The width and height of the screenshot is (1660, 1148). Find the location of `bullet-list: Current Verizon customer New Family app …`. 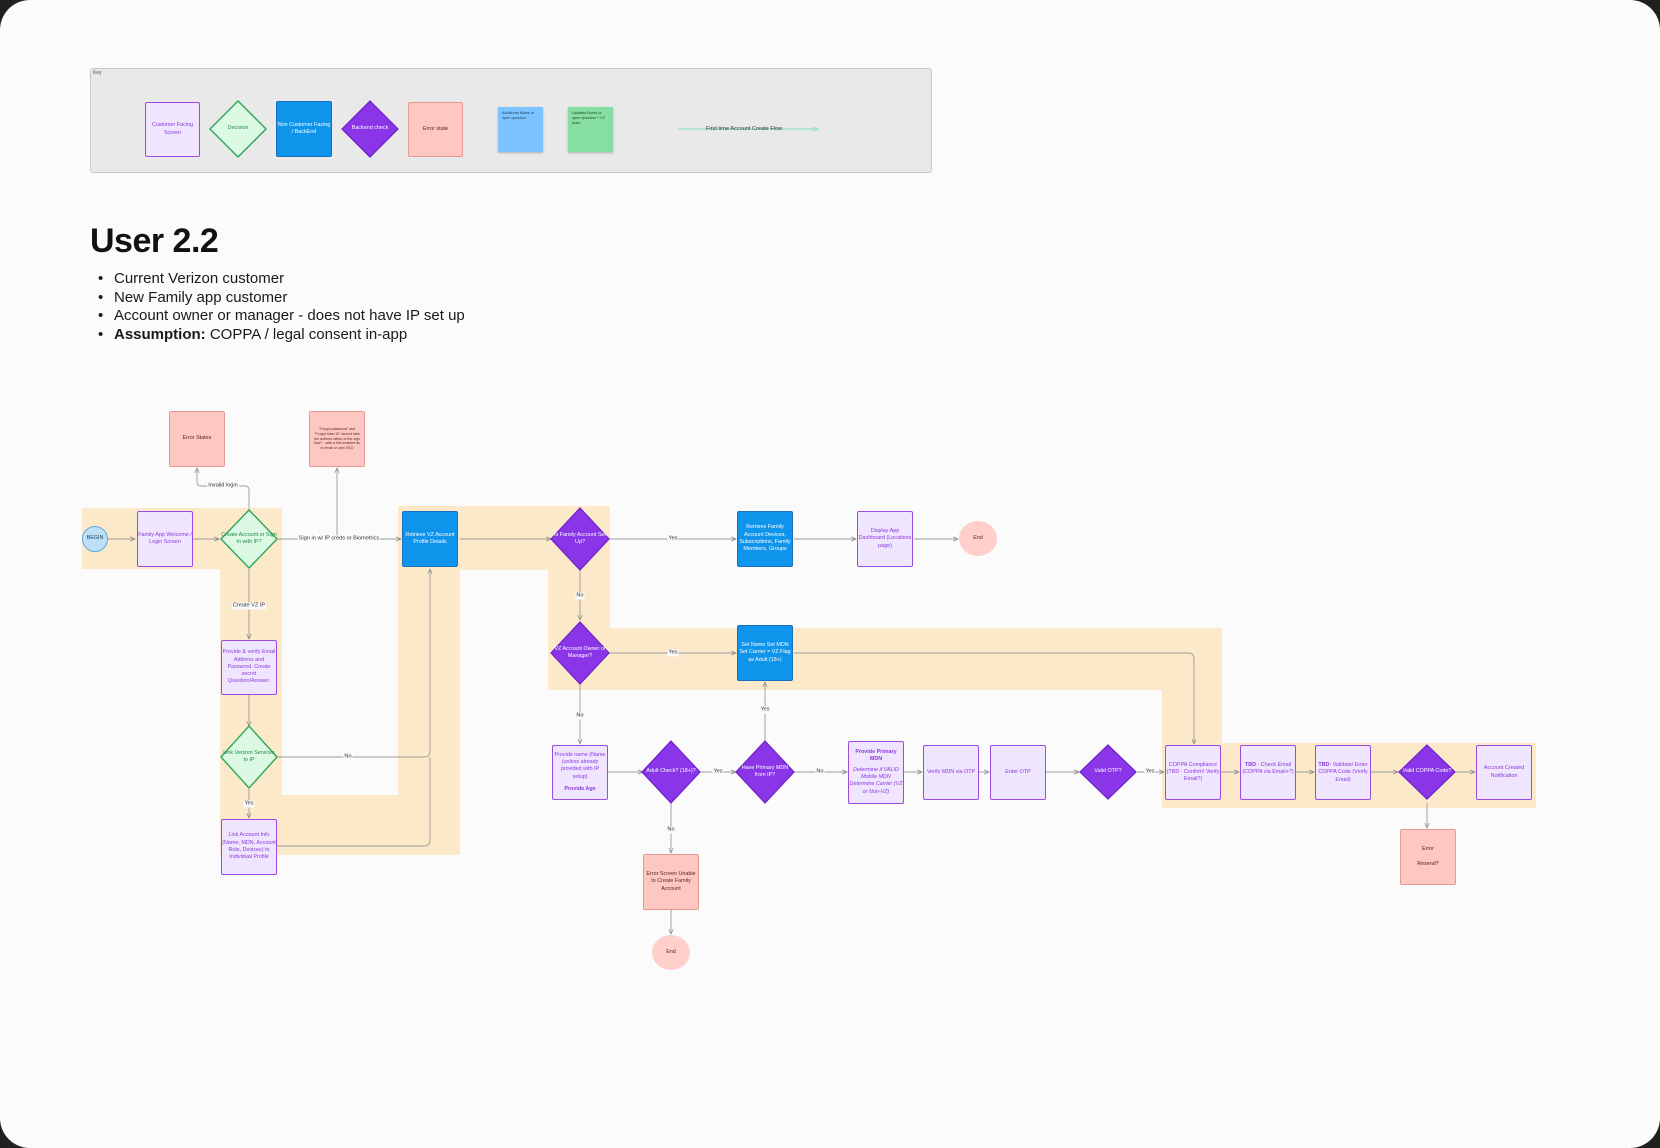

bullet-list: Current Verizon customer New Family app … is located at coordinates (288, 307).